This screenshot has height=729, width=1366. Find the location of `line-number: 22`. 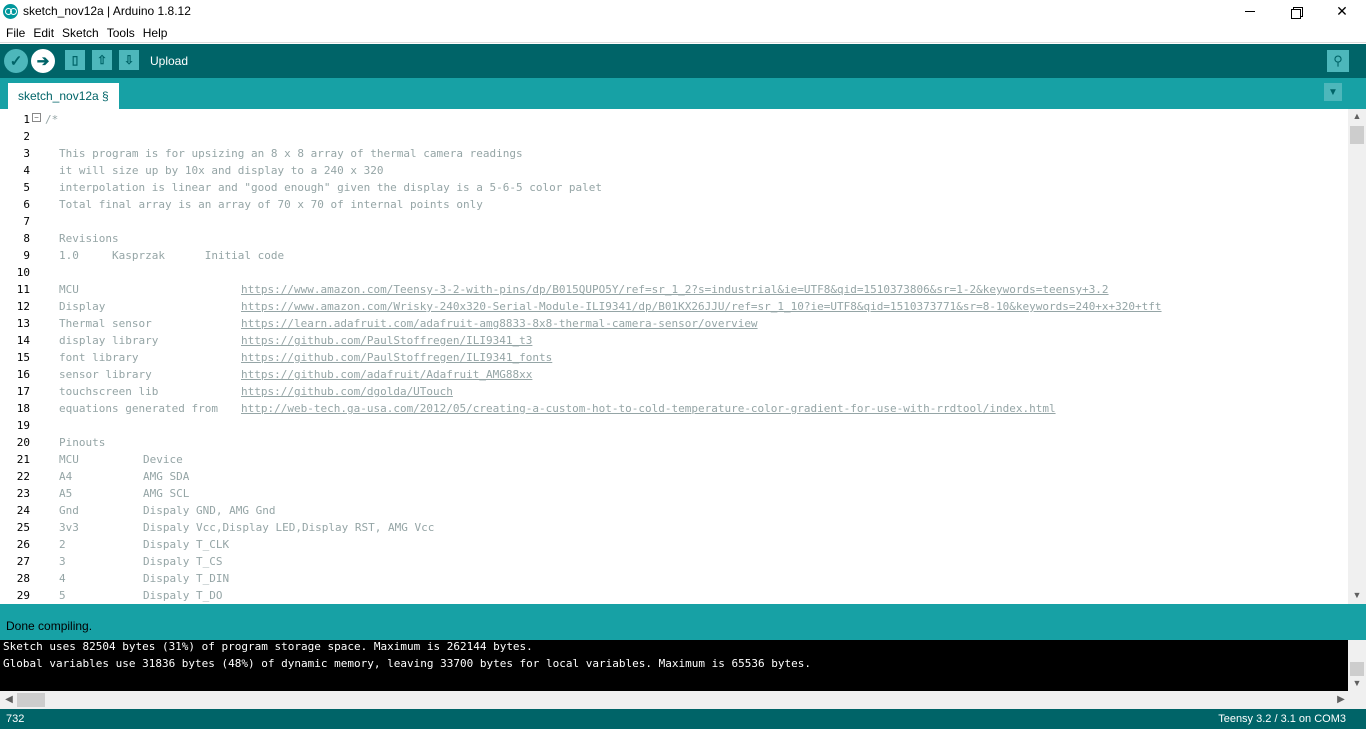

line-number: 22 is located at coordinates (23, 476).